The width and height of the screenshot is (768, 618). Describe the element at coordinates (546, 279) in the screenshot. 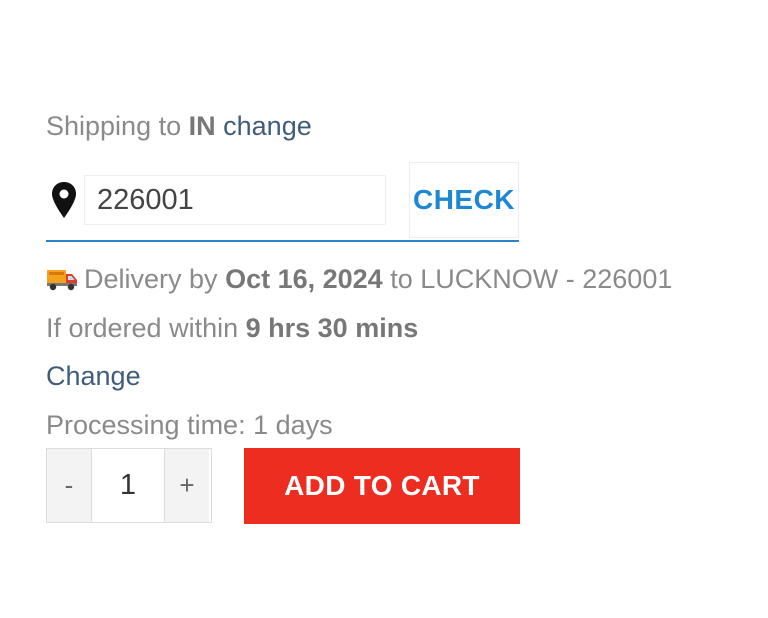

I see `delivery-location: LUCKNOW - 226001` at that location.